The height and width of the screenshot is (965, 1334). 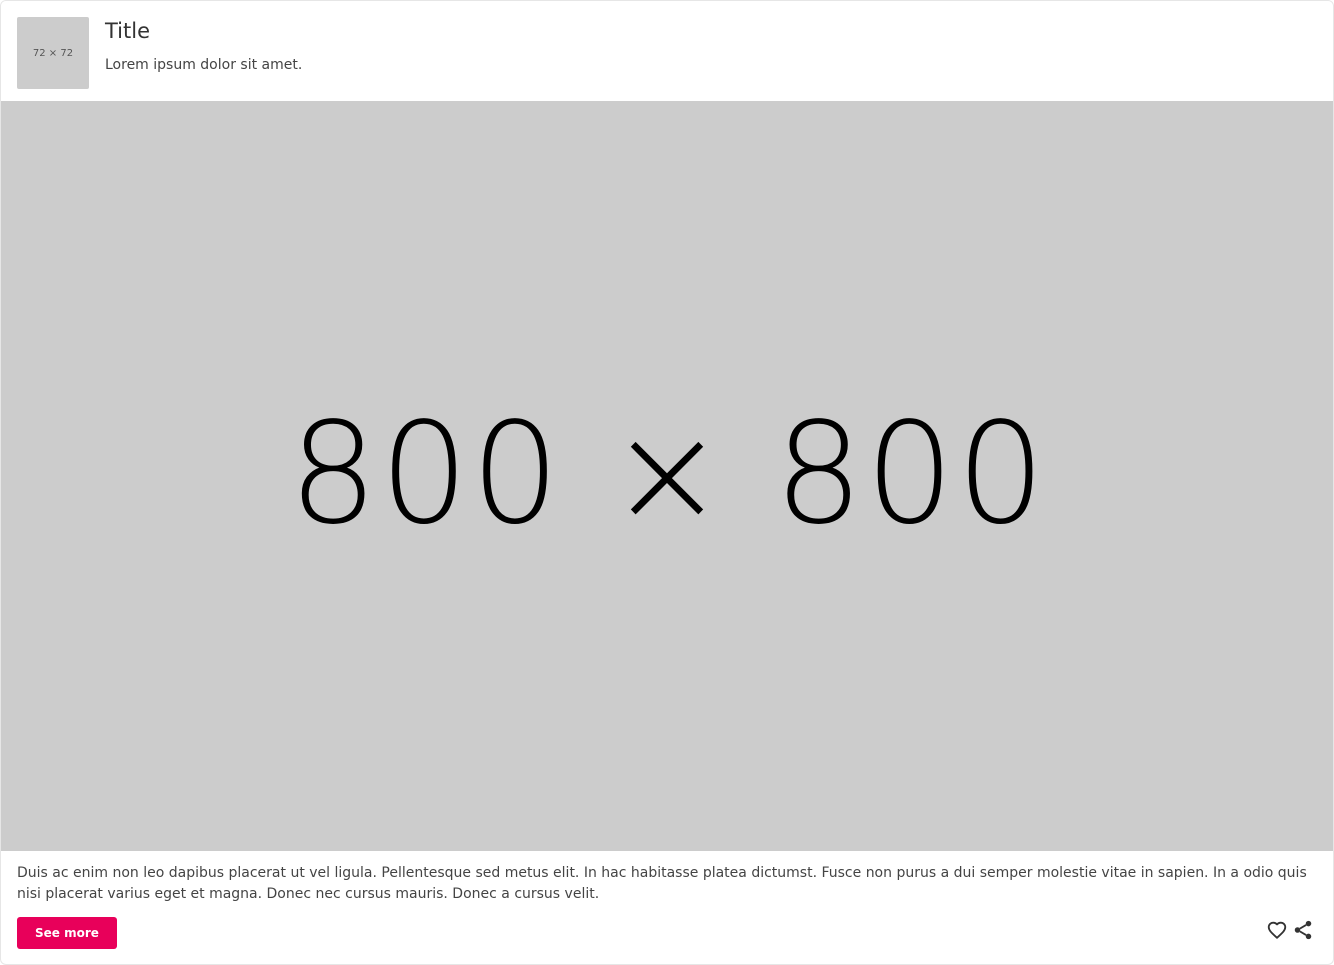 I want to click on favorite-button, so click(x=1277, y=930).